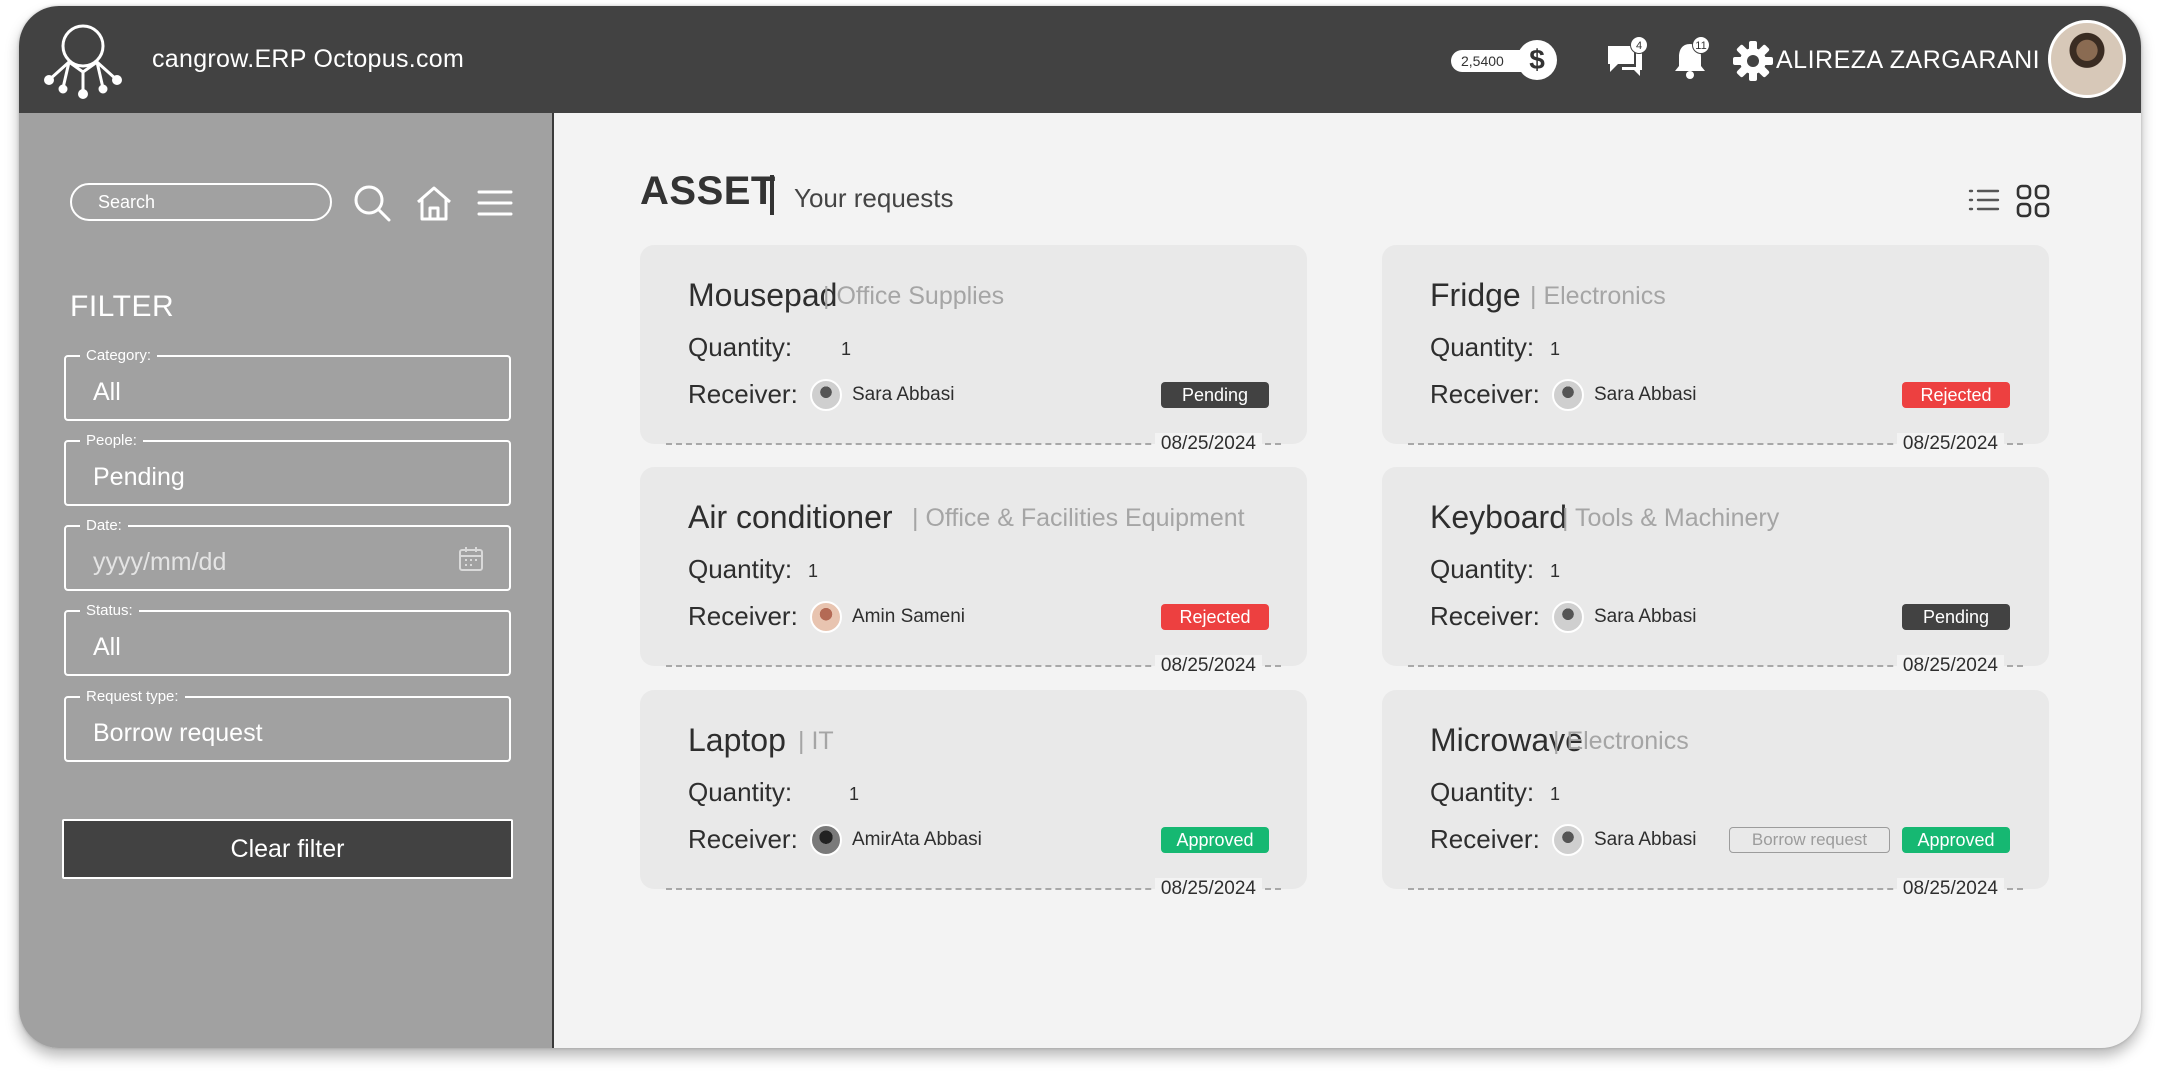 The image size is (2160, 1081). I want to click on asset-name: Keyboard, so click(1498, 517).